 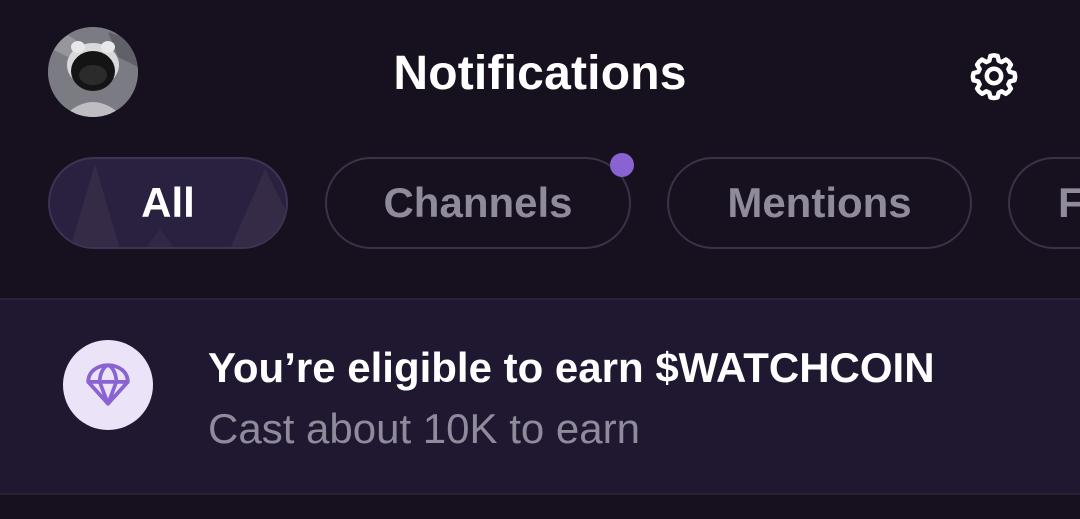 I want to click on channels-unread-dot, so click(x=622, y=165).